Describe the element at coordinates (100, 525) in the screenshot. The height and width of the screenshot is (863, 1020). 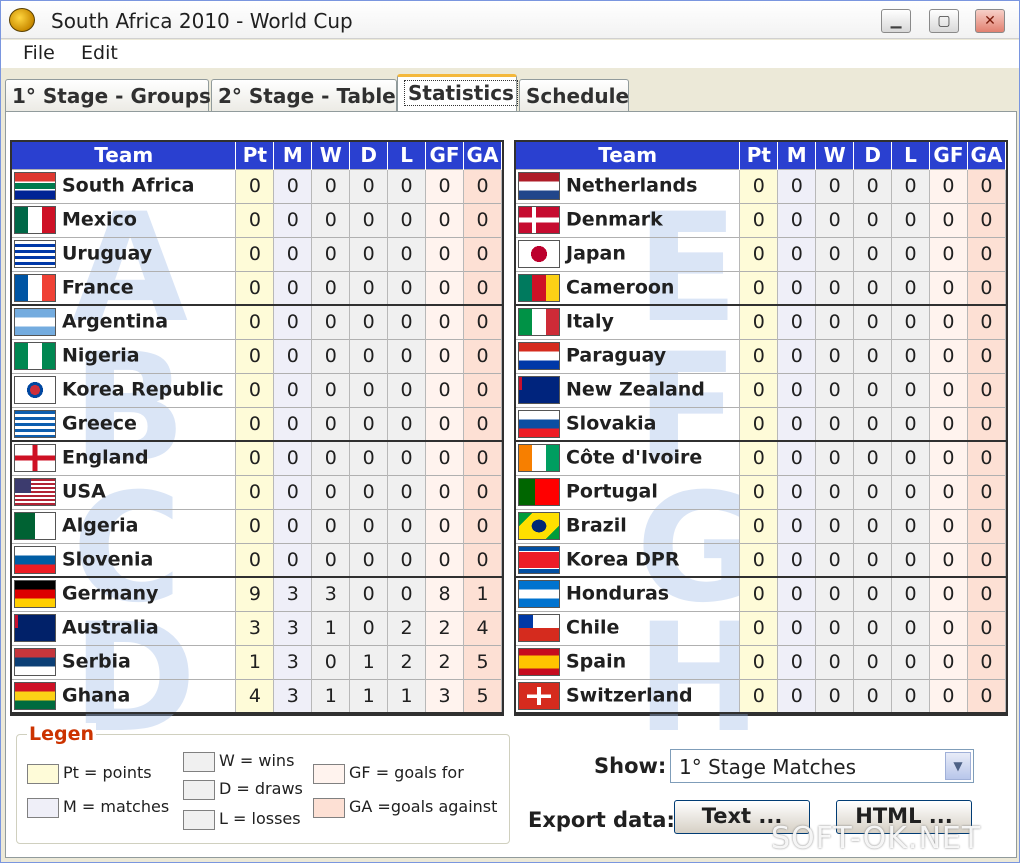
I see `team-name: Algeria` at that location.